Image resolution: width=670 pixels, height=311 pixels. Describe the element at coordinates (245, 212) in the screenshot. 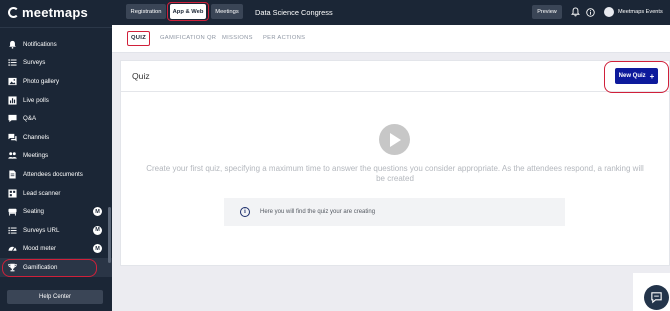

I see `info-icon: i` at that location.